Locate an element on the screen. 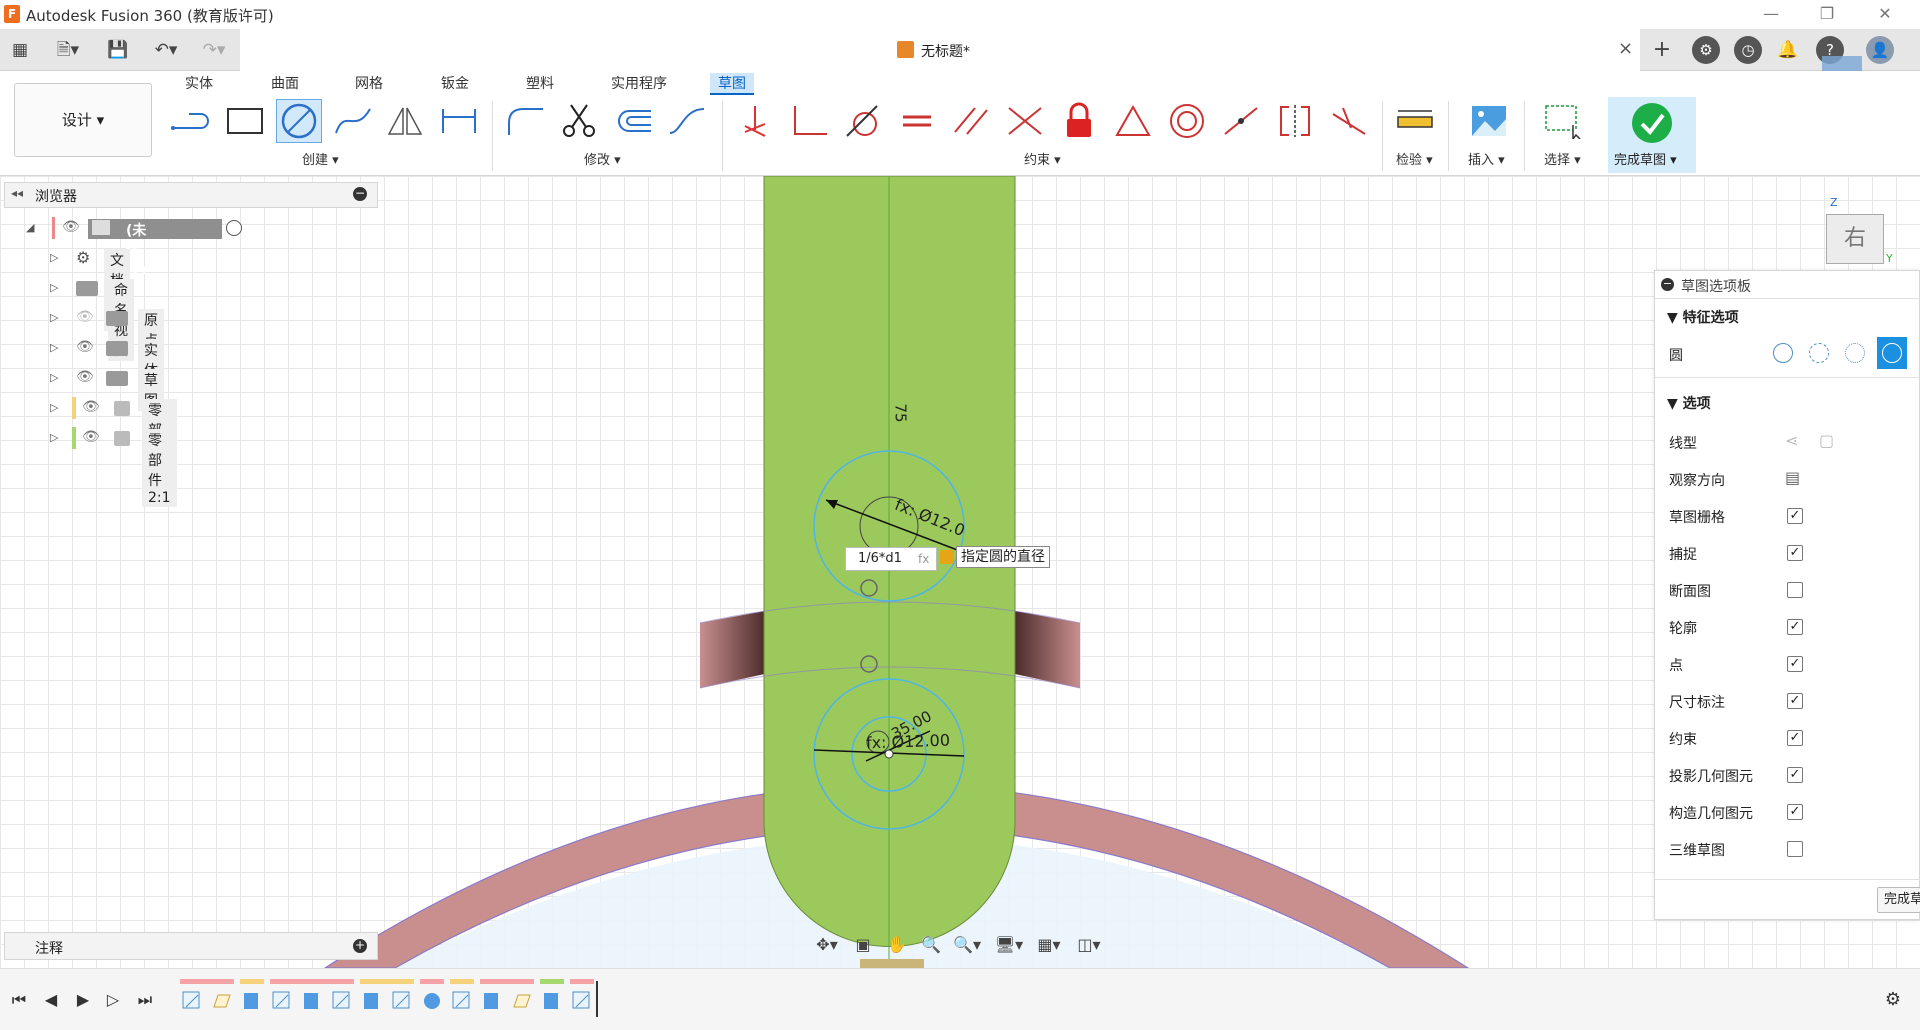  tab-plastic: 塑料 is located at coordinates (540, 84).